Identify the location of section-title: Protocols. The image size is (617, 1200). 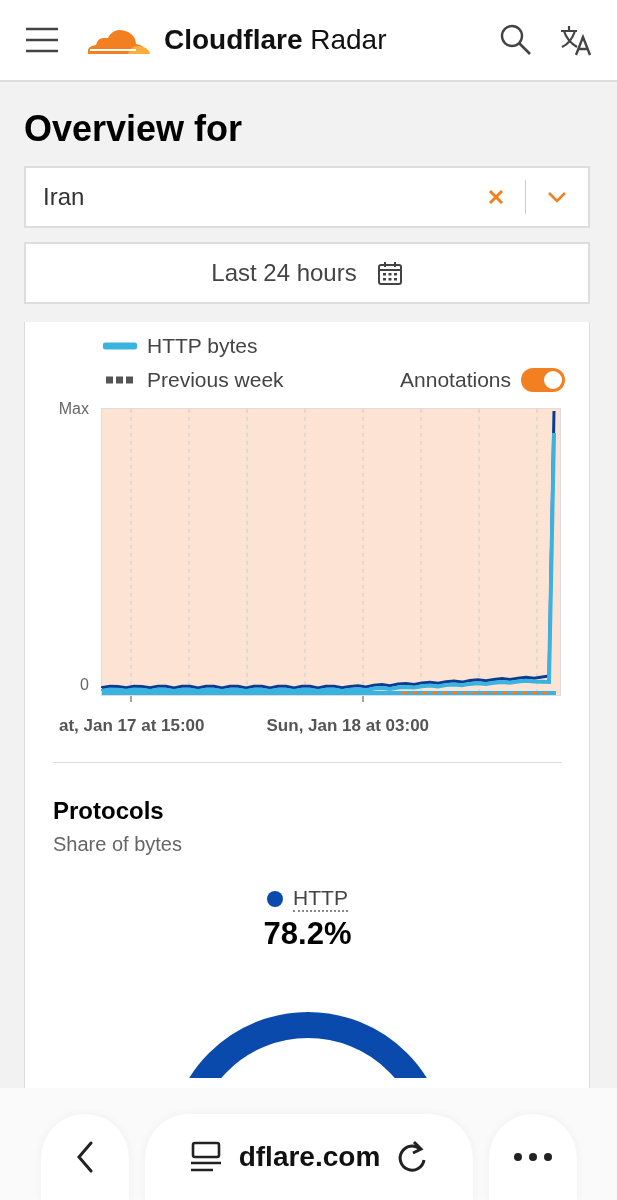
(109, 811).